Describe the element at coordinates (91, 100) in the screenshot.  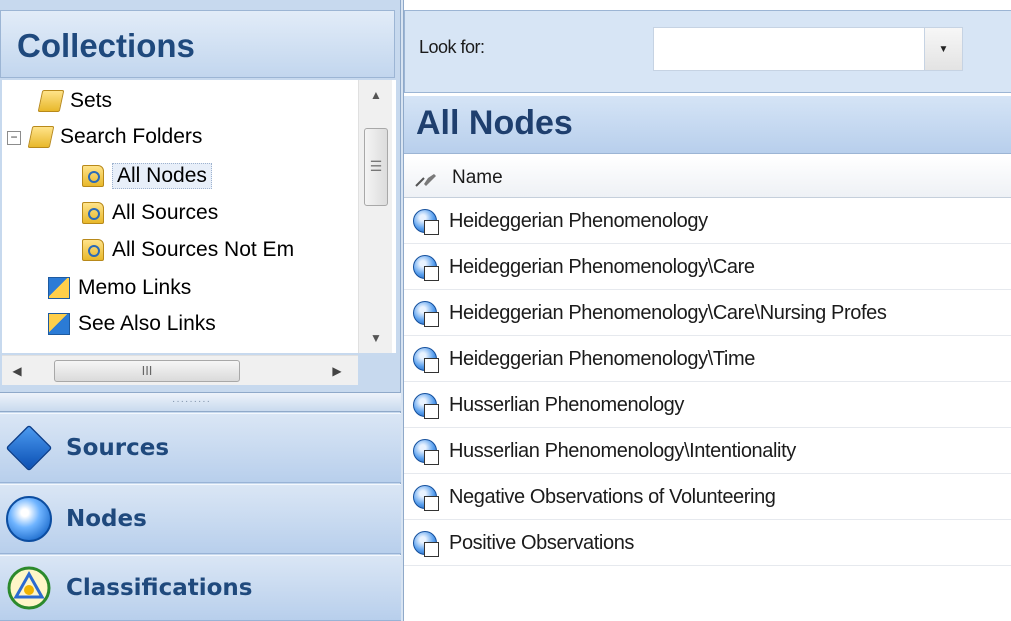
I see `tree-item-label: Sets` at that location.